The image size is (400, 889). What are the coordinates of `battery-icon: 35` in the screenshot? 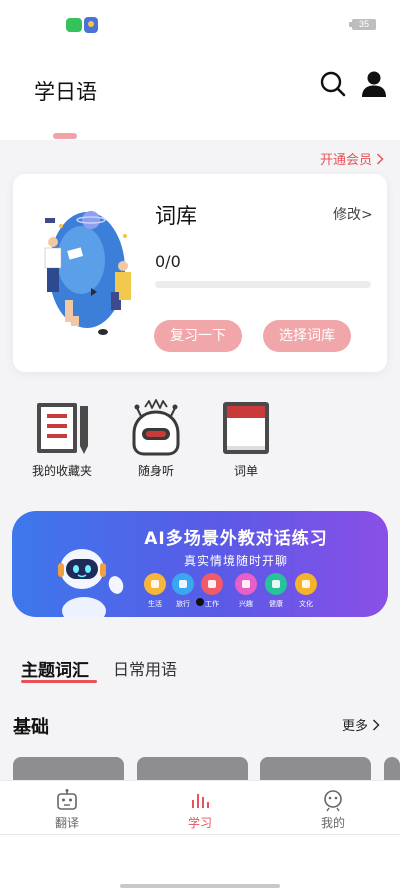 It's located at (362, 24).